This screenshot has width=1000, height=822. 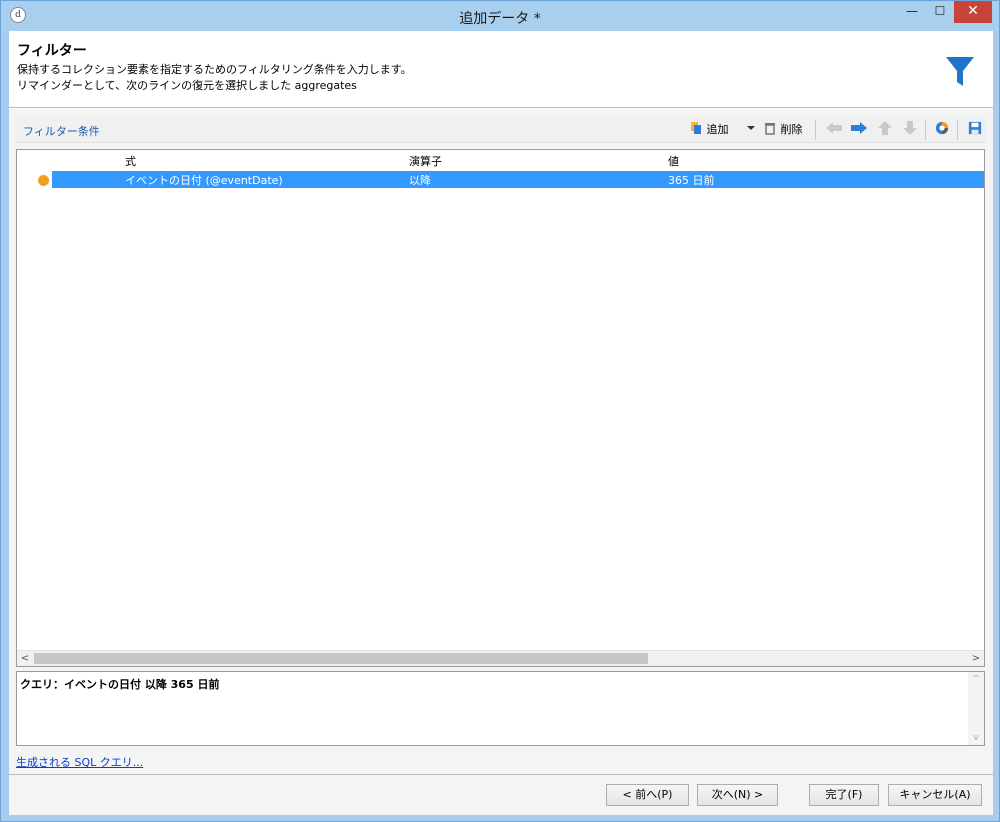 I want to click on funnel-icon, so click(x=960, y=71).